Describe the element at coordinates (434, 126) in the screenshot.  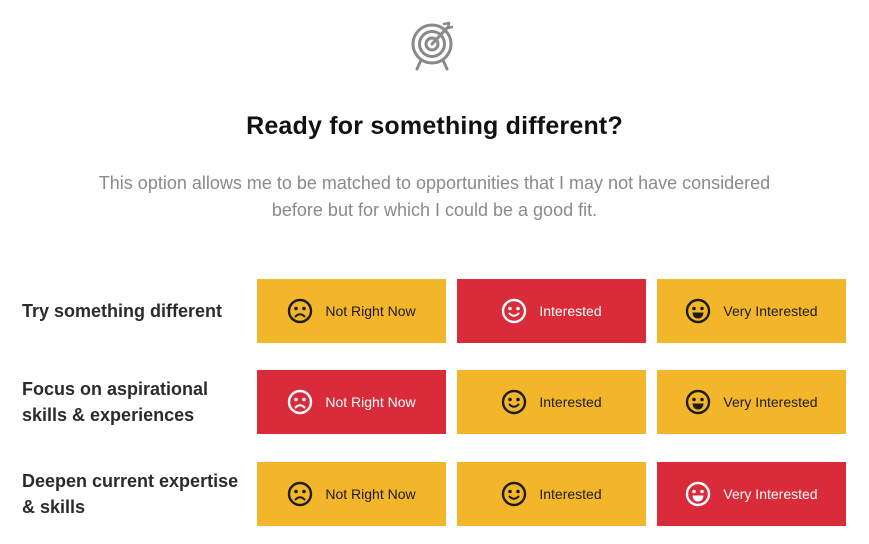
I see `page-title: Ready for something different?` at that location.